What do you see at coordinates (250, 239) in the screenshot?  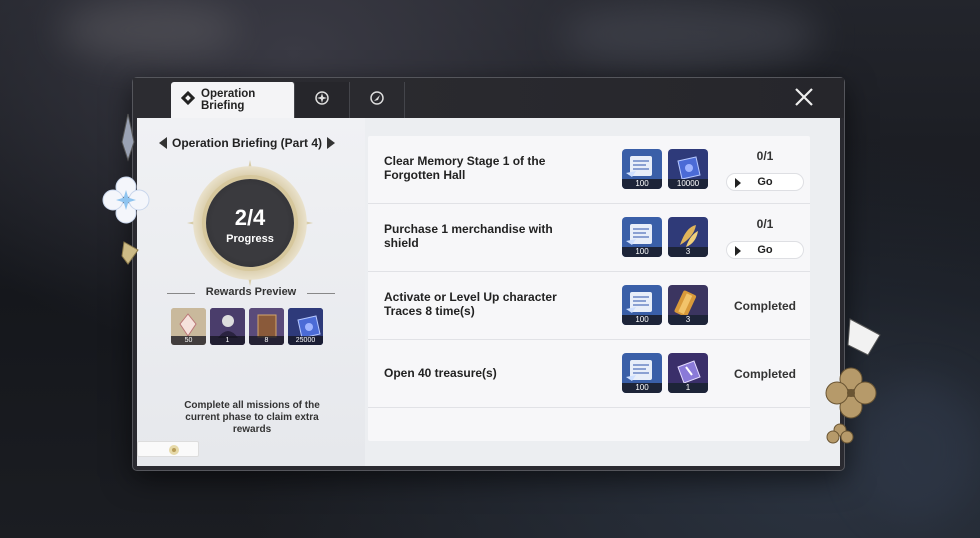 I see `progress-label: Progress` at bounding box center [250, 239].